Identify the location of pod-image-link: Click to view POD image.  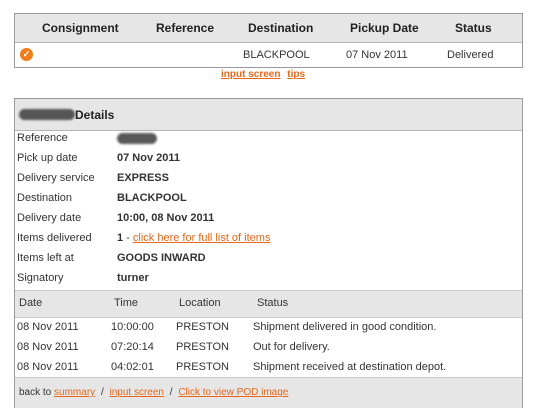
(233, 392).